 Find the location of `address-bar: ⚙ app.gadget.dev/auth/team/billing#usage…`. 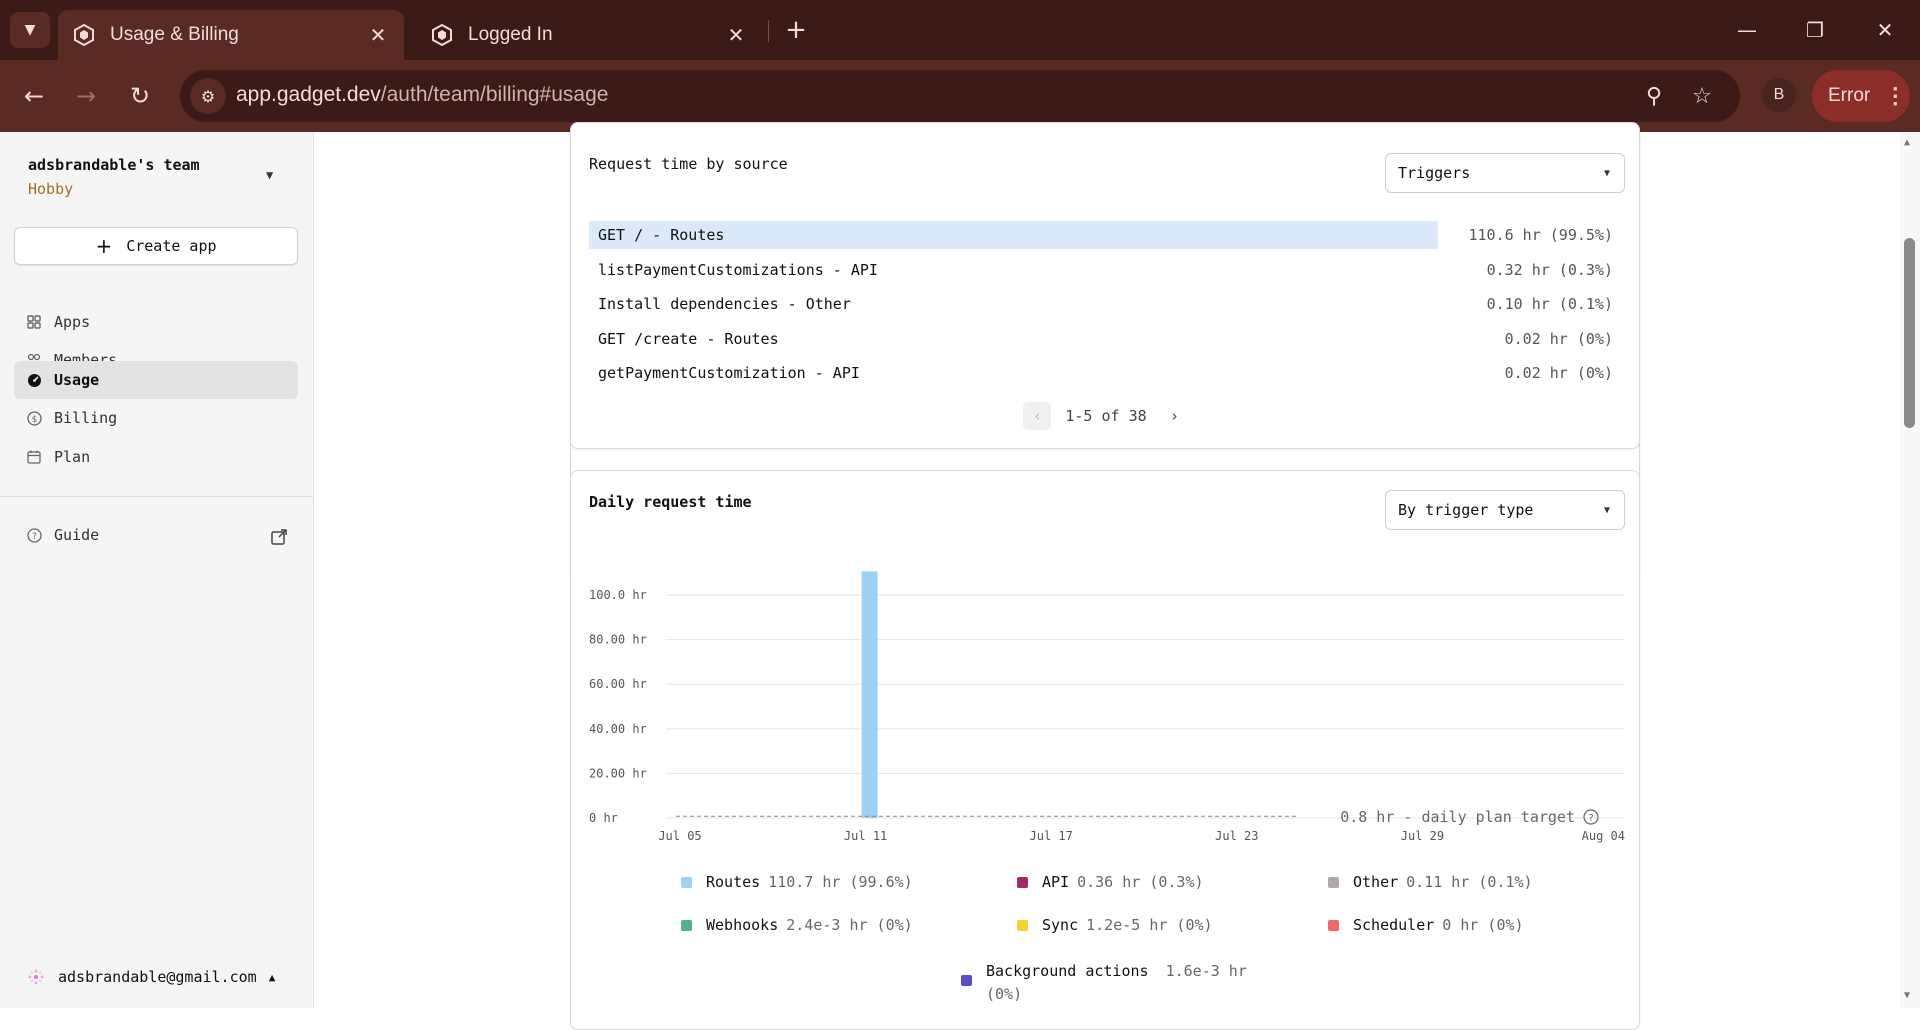

address-bar: ⚙ app.gadget.dev/auth/team/billing#usage… is located at coordinates (960, 96).